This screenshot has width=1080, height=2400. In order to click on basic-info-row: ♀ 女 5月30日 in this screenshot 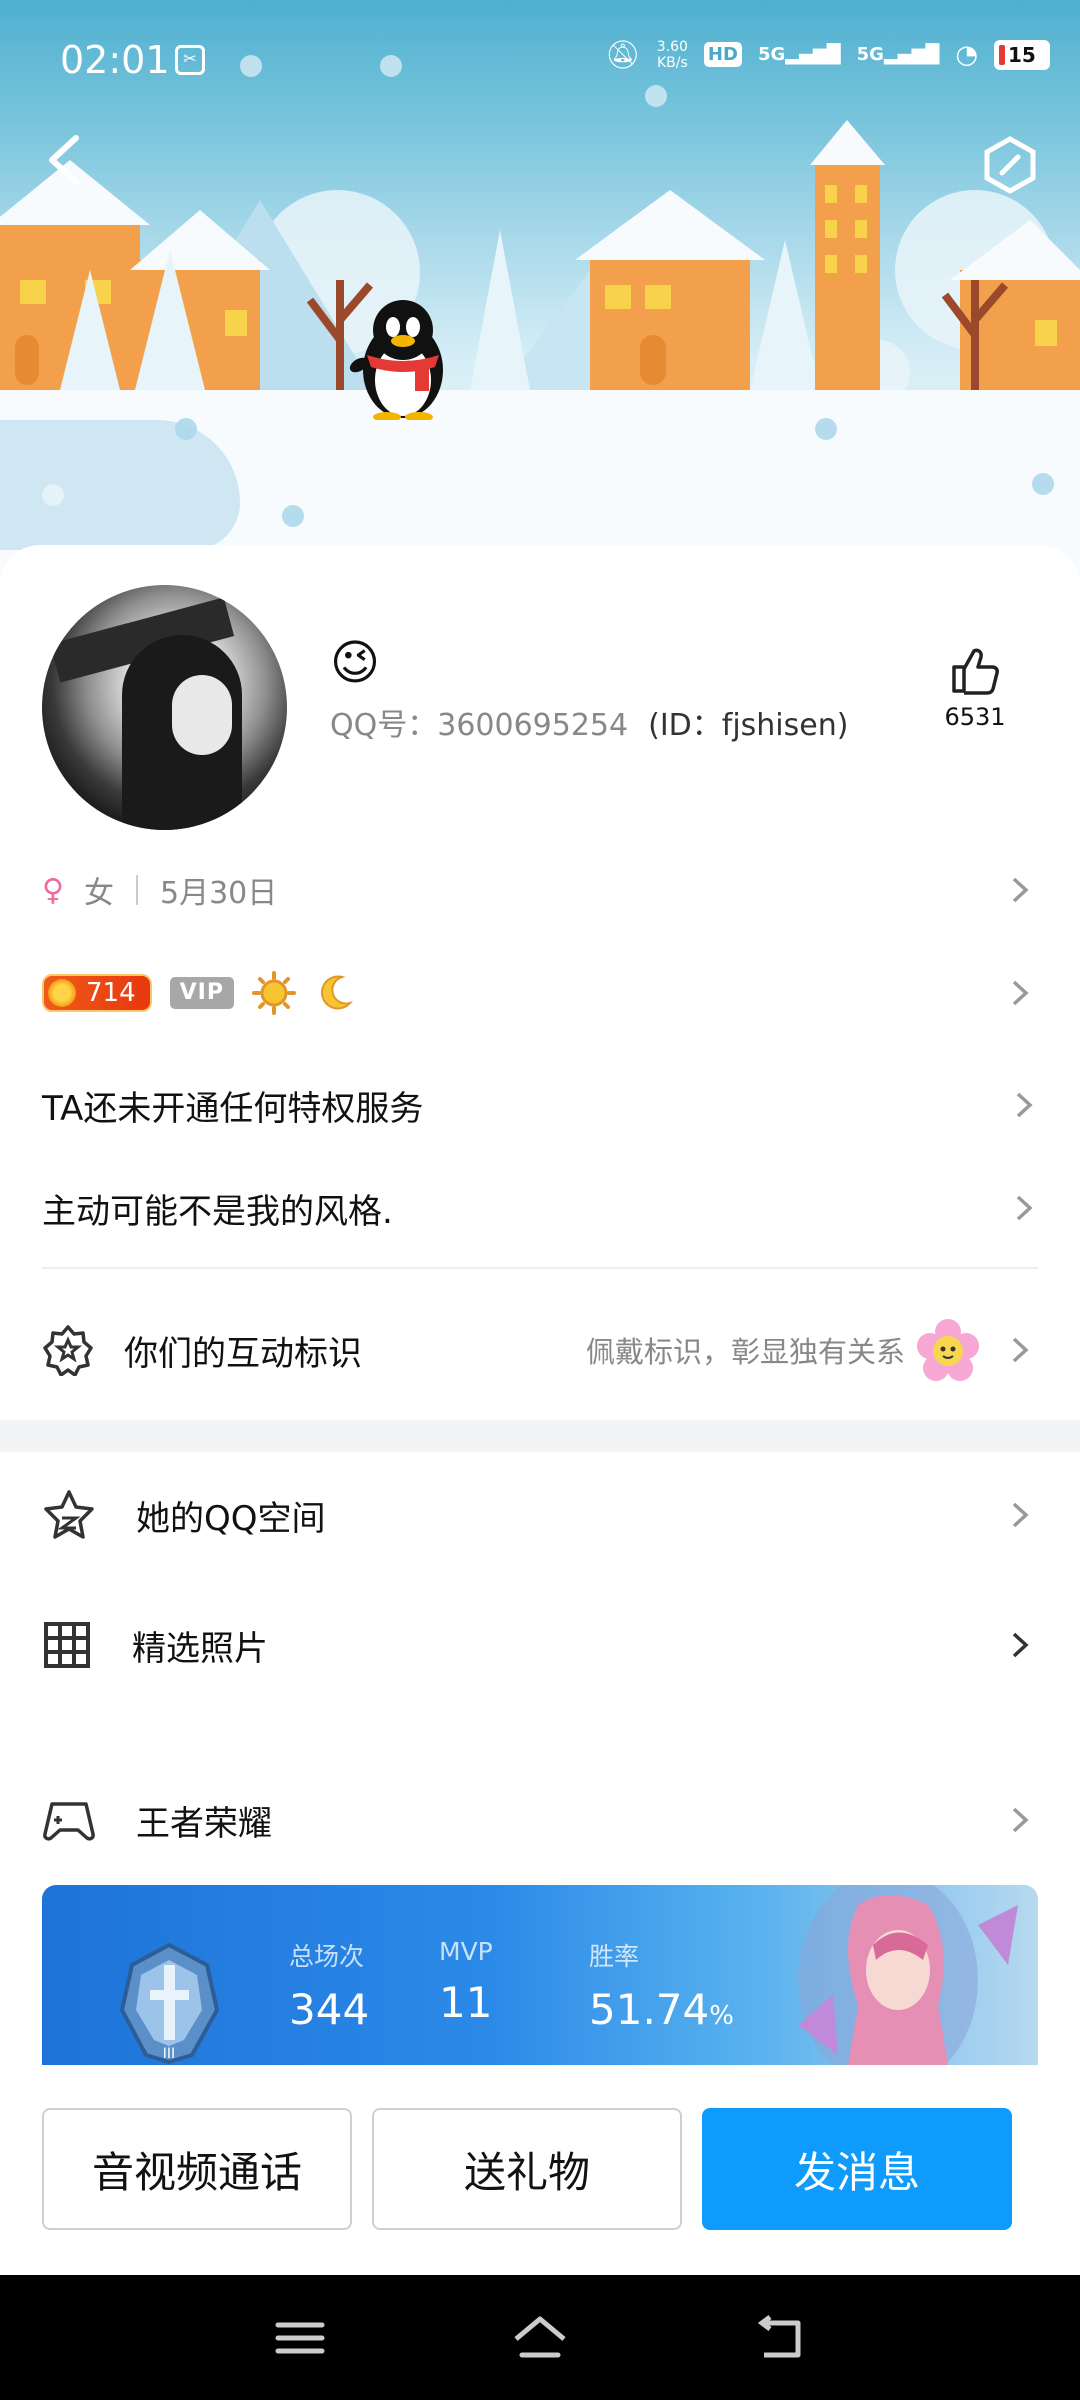, I will do `click(540, 890)`.